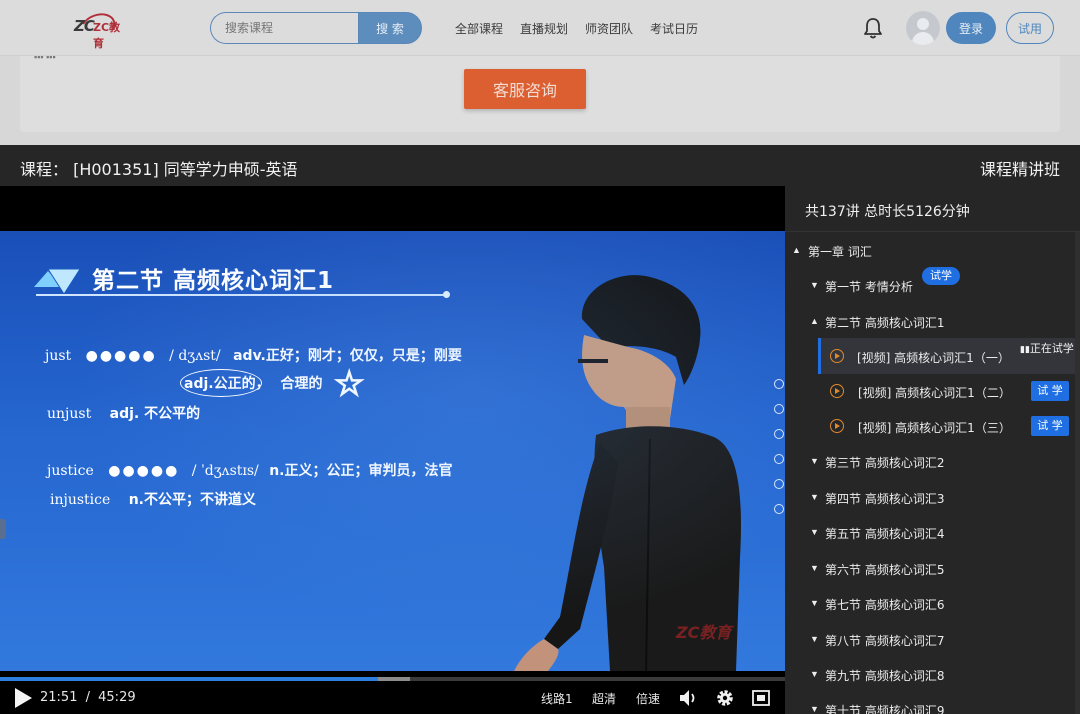 Image resolution: width=1080 pixels, height=714 pixels. Describe the element at coordinates (885, 323) in the screenshot. I see `section-label: 第二节 高频核心词汇1` at that location.